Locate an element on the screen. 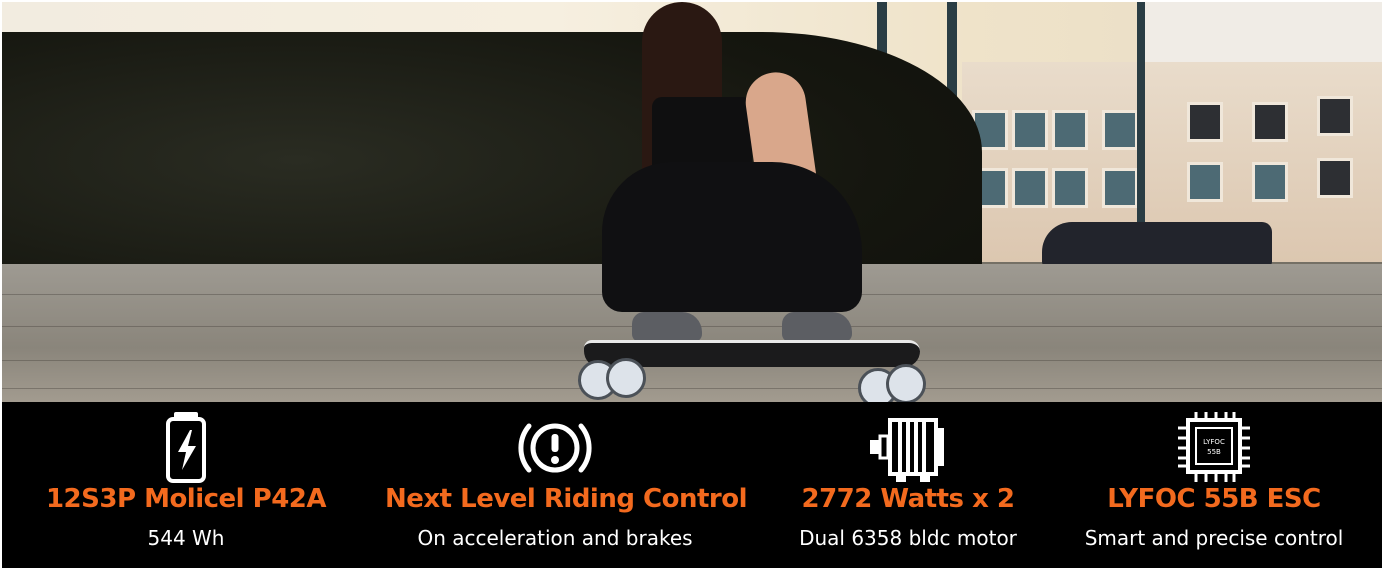 The image size is (1384, 570). feature-subtitle: Dual 6358 bldc motor is located at coordinates (908, 538).